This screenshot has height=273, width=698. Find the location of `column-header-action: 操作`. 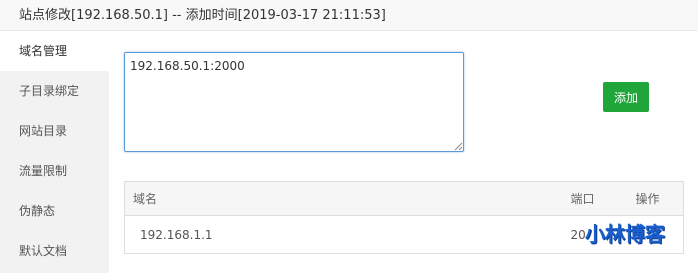

column-header-action: 操作 is located at coordinates (659, 198).